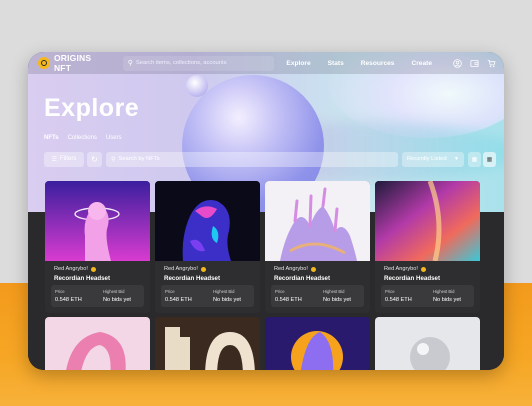  I want to click on cart-icon, so click(491, 63).